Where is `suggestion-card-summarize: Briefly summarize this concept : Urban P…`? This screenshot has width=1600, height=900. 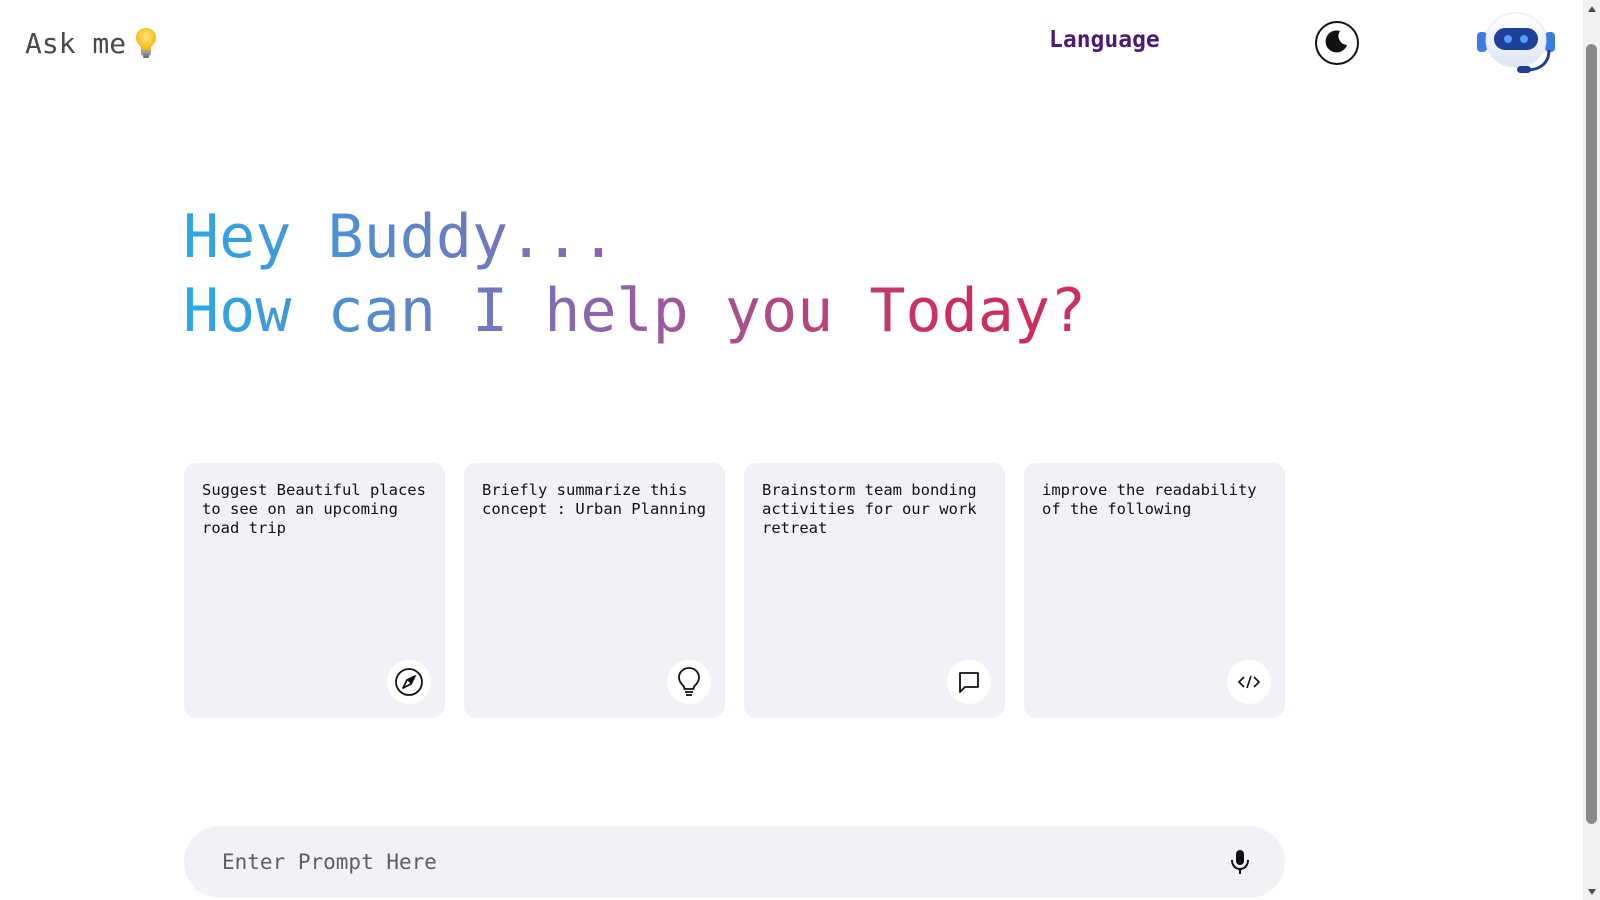
suggestion-card-summarize: Briefly summarize this concept : Urban P… is located at coordinates (594, 590).